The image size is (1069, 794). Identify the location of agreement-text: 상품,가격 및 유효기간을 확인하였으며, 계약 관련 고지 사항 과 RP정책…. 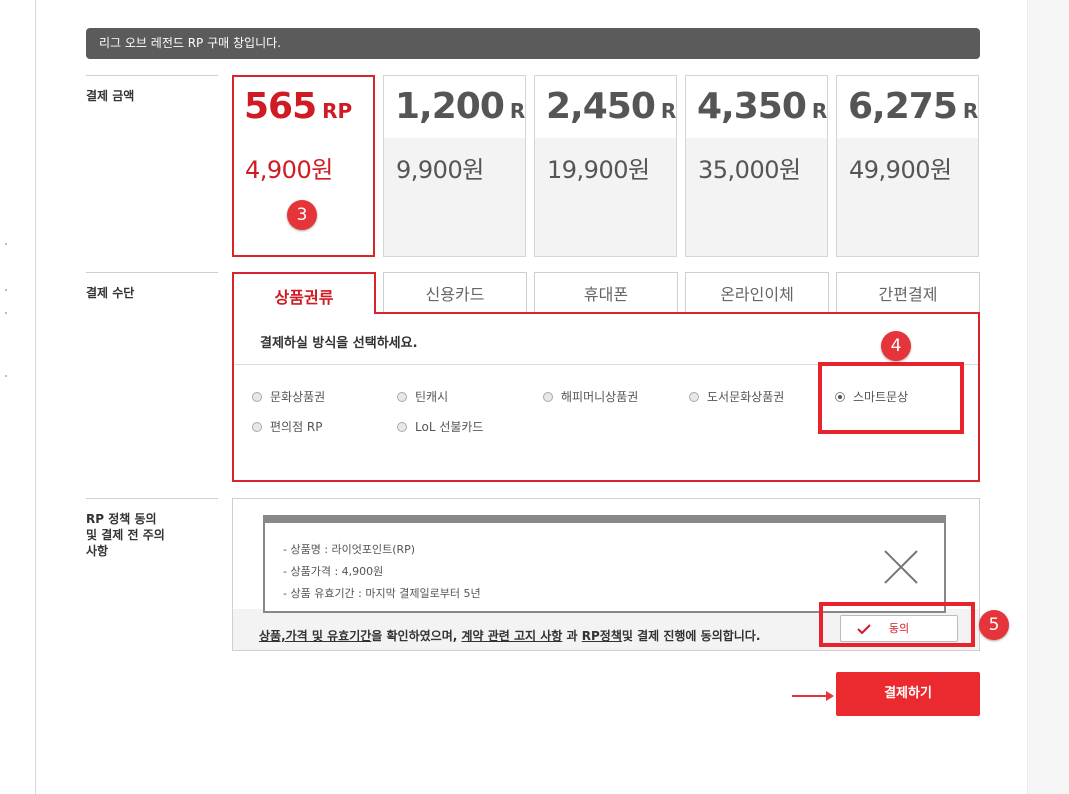
(509, 635).